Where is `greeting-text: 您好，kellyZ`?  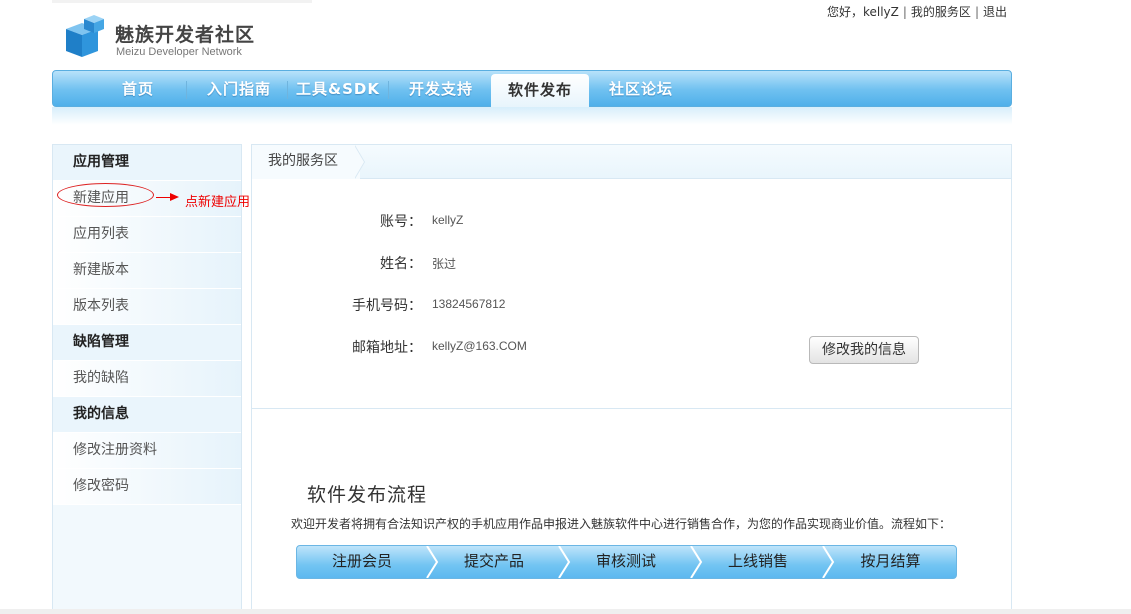
greeting-text: 您好，kellyZ is located at coordinates (862, 12).